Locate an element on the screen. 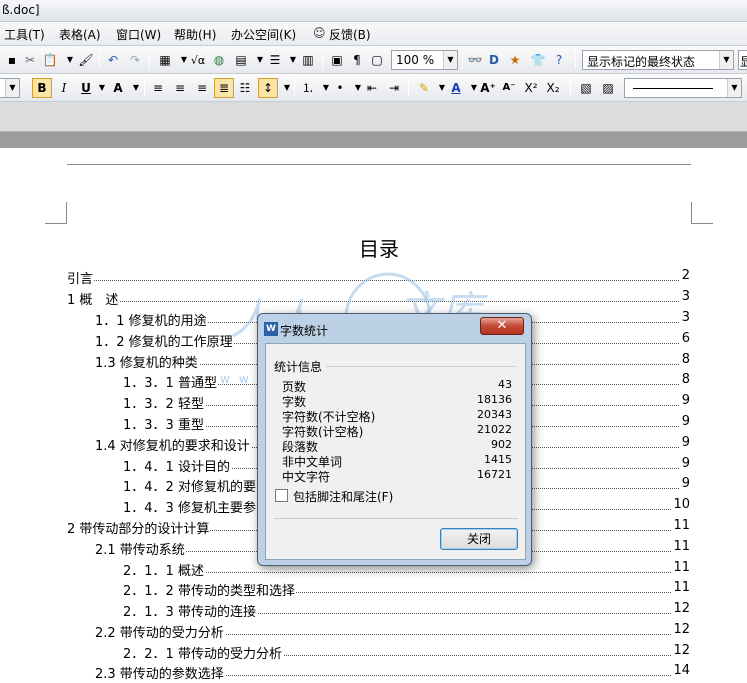 This screenshot has height=683, width=747. align-left-icon: ≡ is located at coordinates (158, 88).